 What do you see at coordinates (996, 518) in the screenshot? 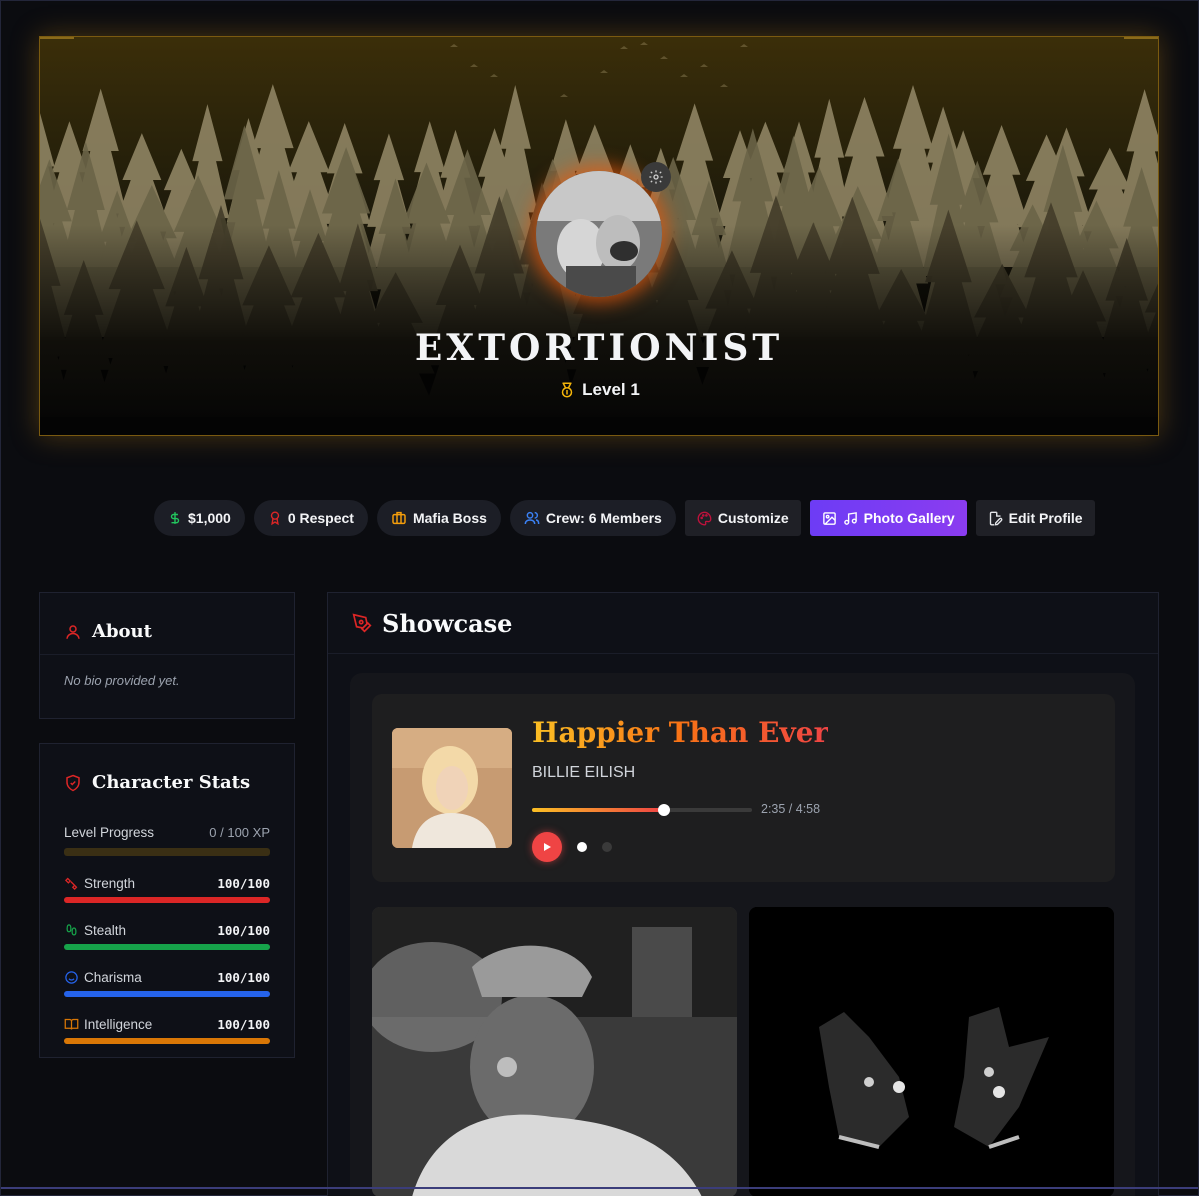
I see `file-edit-icon` at bounding box center [996, 518].